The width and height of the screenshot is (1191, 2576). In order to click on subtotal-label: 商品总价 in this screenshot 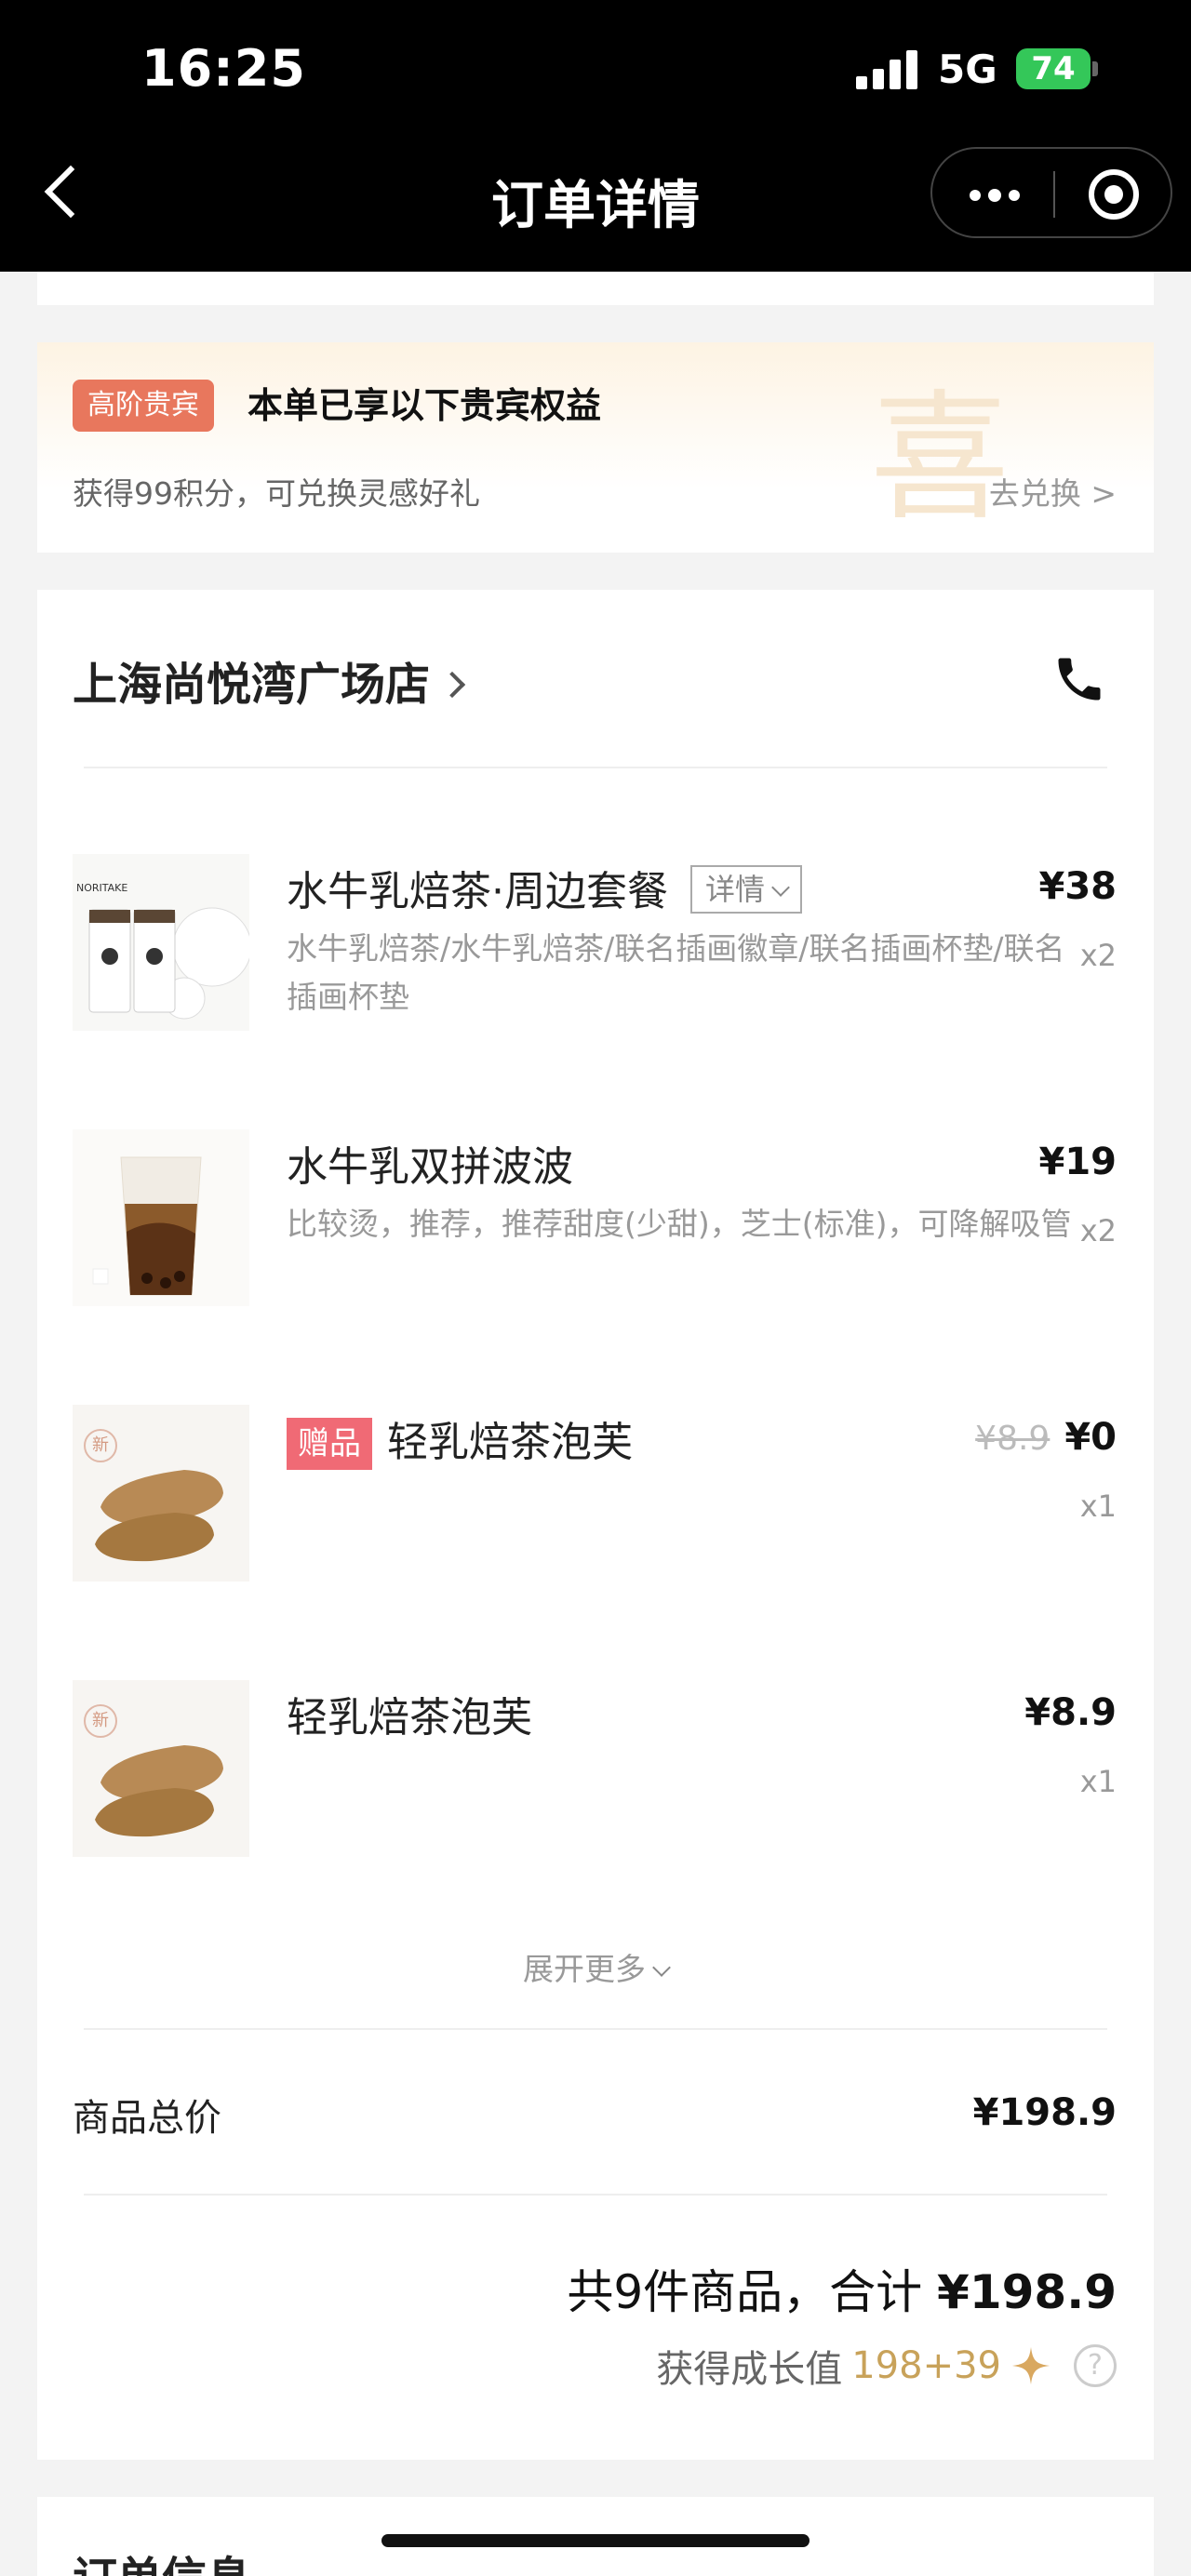, I will do `click(147, 2118)`.